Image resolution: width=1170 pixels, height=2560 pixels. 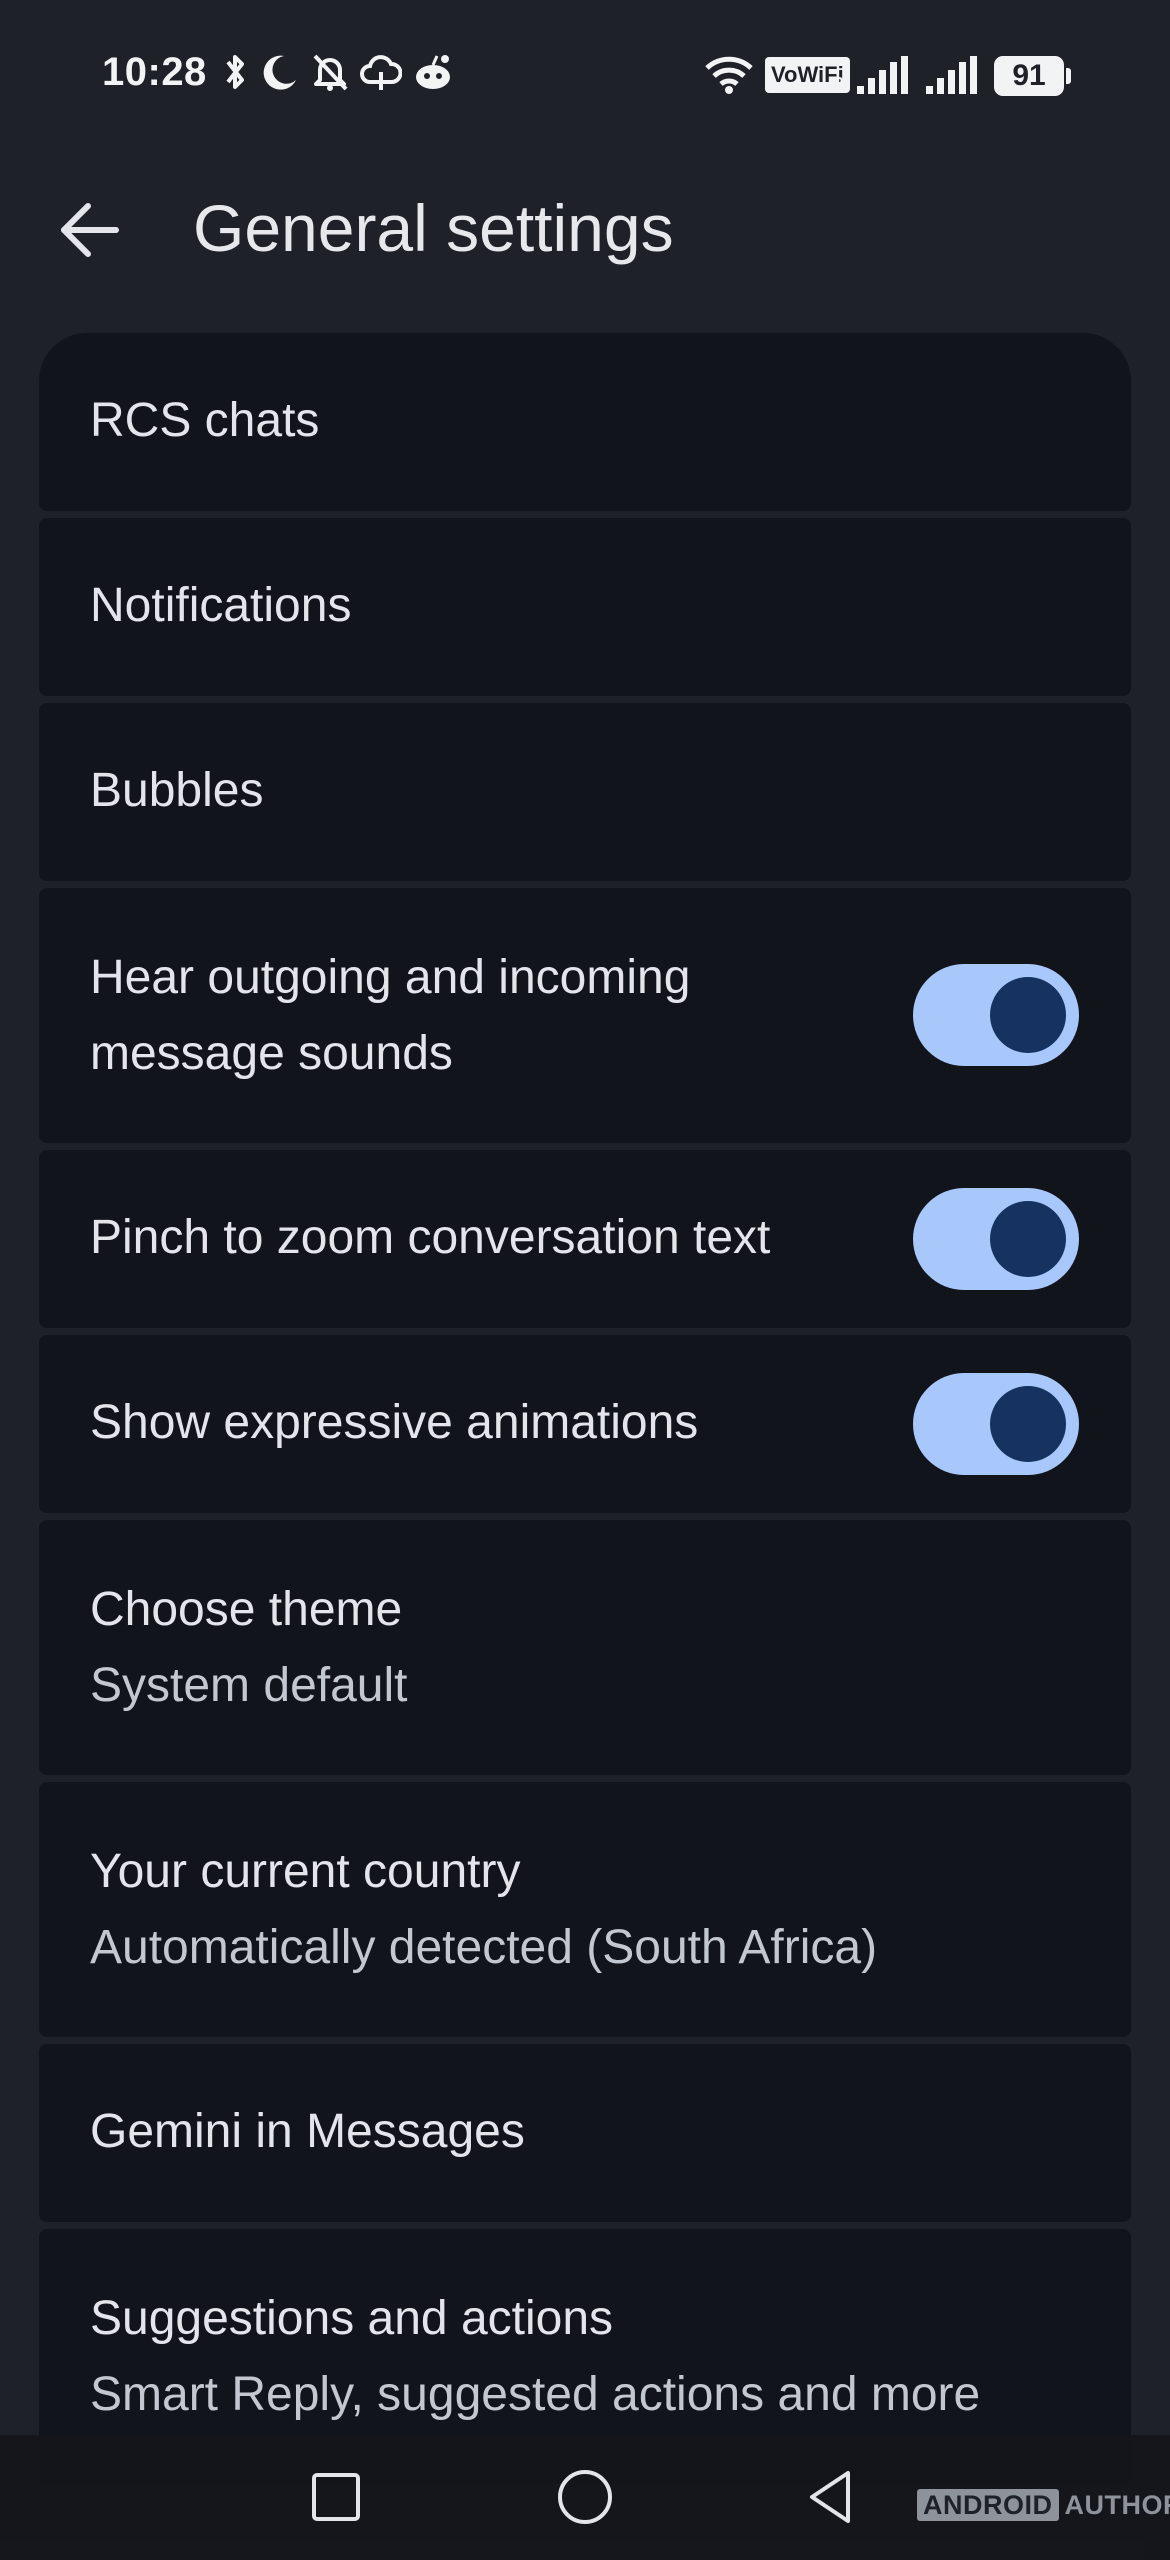 What do you see at coordinates (839, 84) in the screenshot?
I see `vowifi-sim: 2` at bounding box center [839, 84].